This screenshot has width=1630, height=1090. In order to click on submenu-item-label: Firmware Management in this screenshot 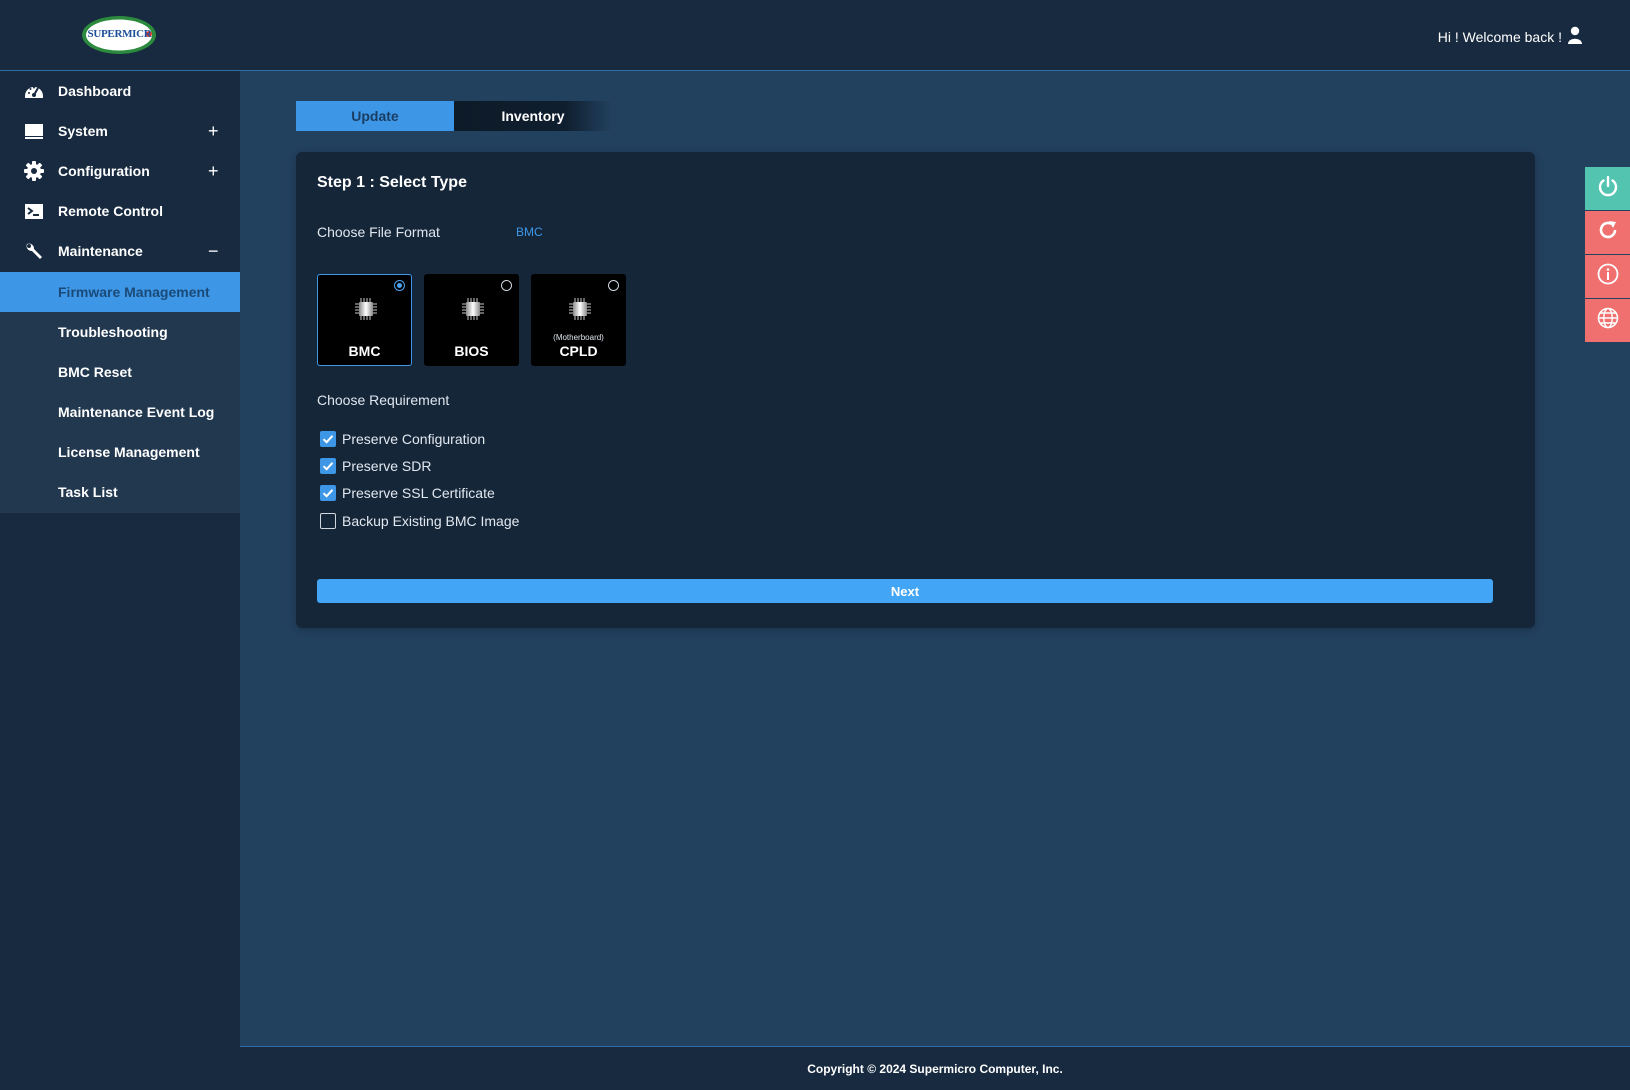, I will do `click(134, 292)`.